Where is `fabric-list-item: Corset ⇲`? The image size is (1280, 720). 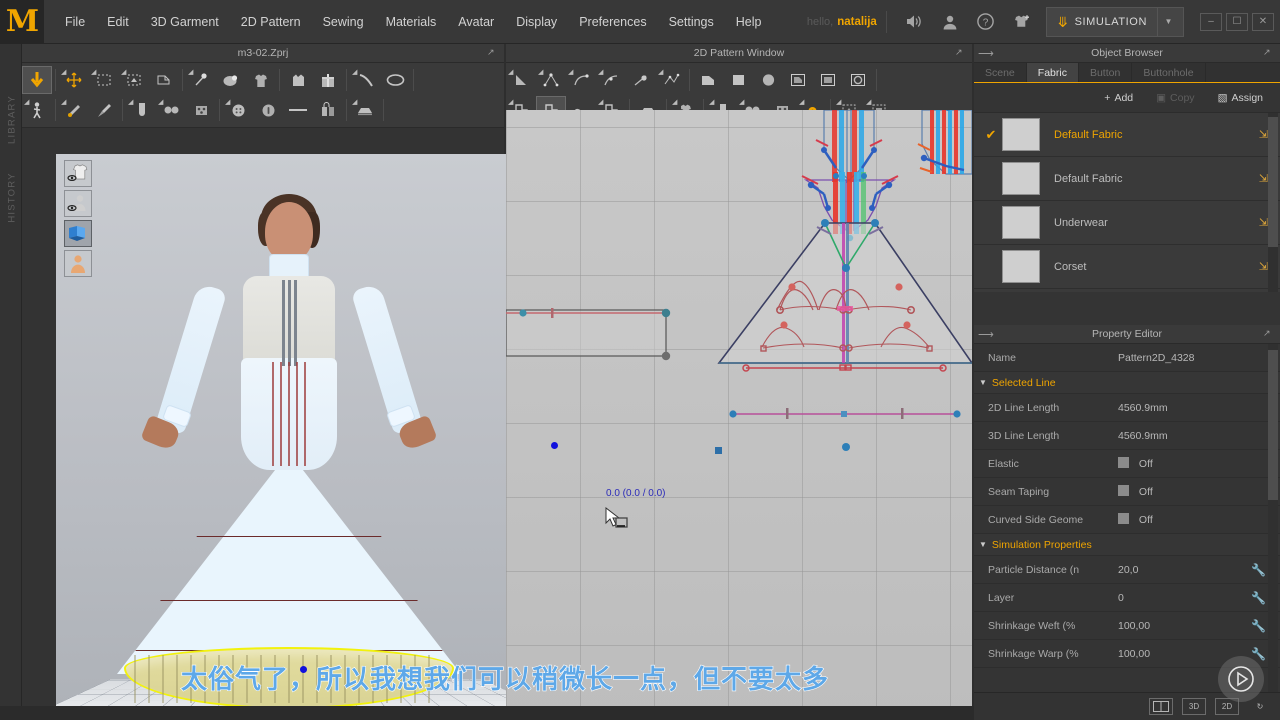
fabric-list-item: Corset ⇲ is located at coordinates (1127, 267).